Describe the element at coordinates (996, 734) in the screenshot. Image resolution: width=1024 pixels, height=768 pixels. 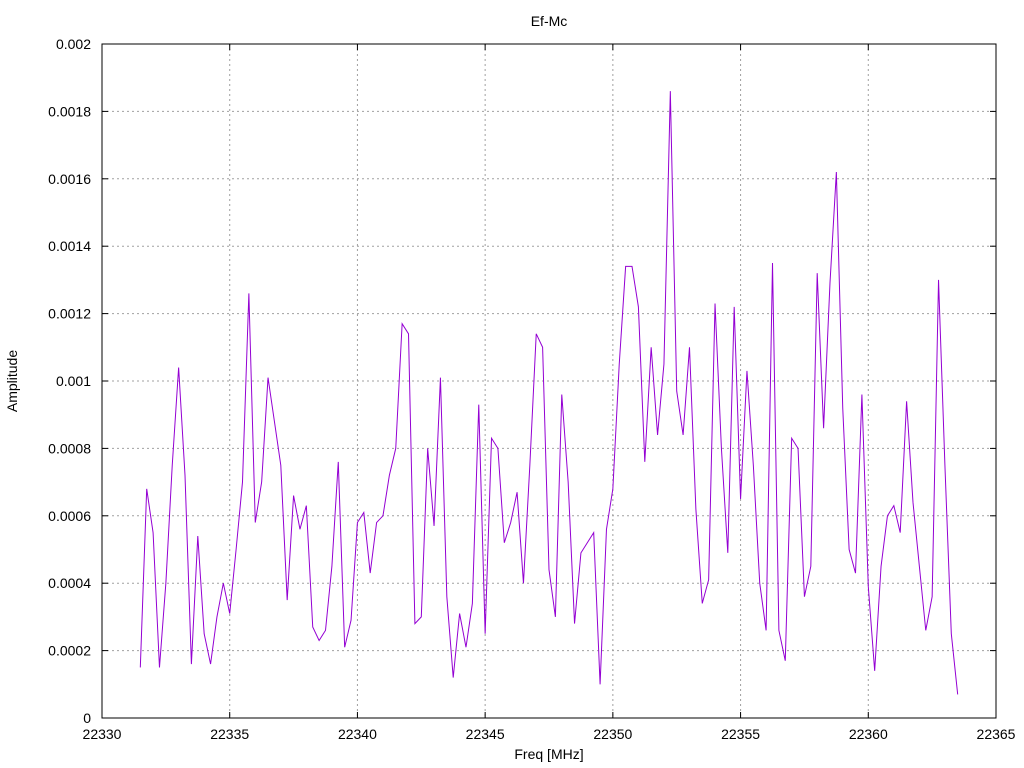
I see `x-tick-label: 22365` at that location.